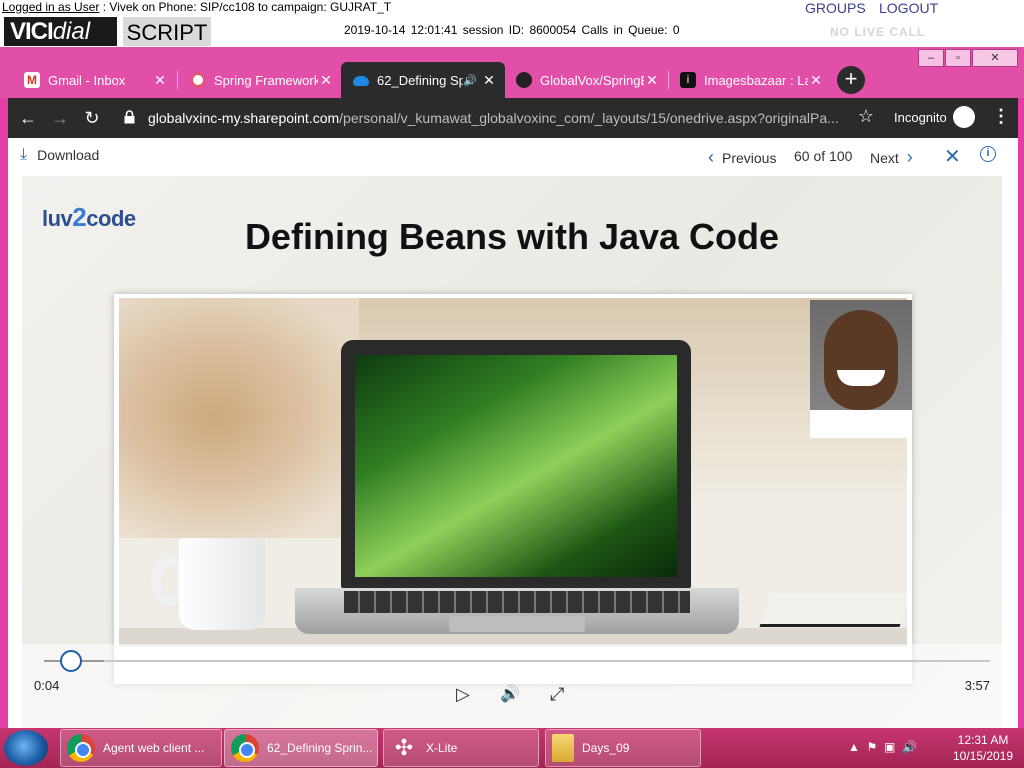 Image resolution: width=1024 pixels, height=768 pixels. Describe the element at coordinates (920, 117) in the screenshot. I see `incognito-label: Incognito` at that location.